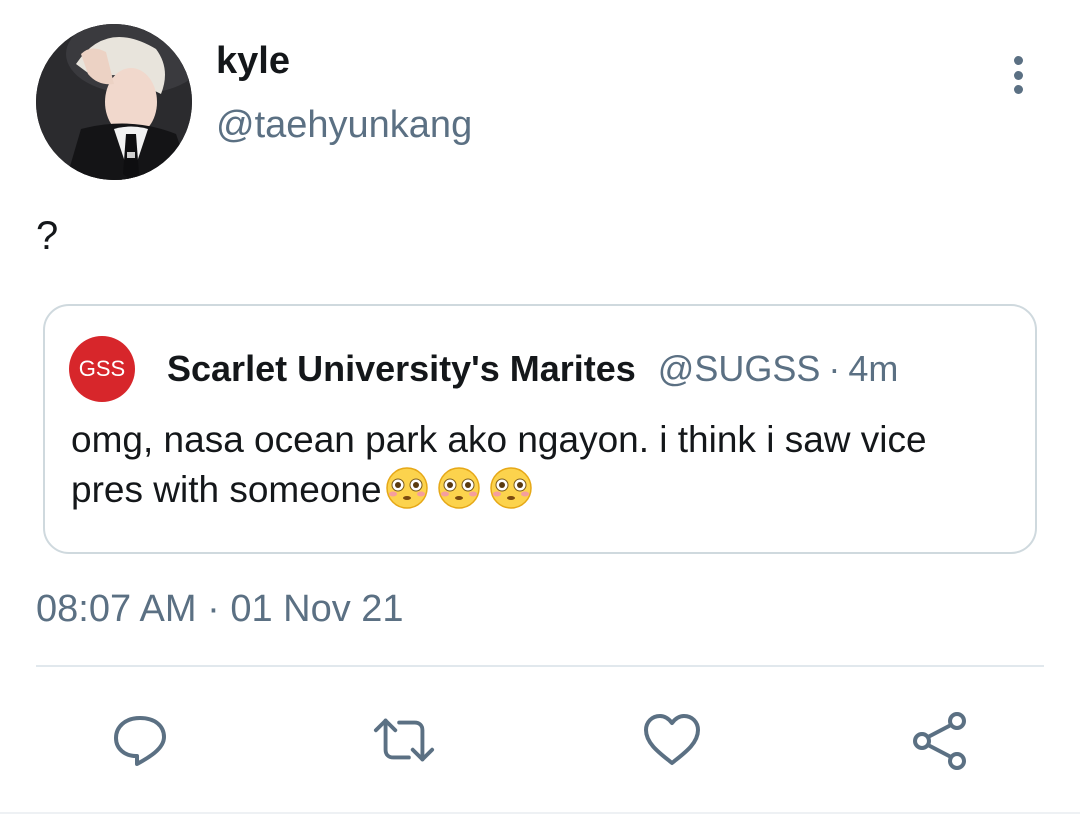 This screenshot has height=831, width=1080. I want to click on retweet-button, so click(404, 740).